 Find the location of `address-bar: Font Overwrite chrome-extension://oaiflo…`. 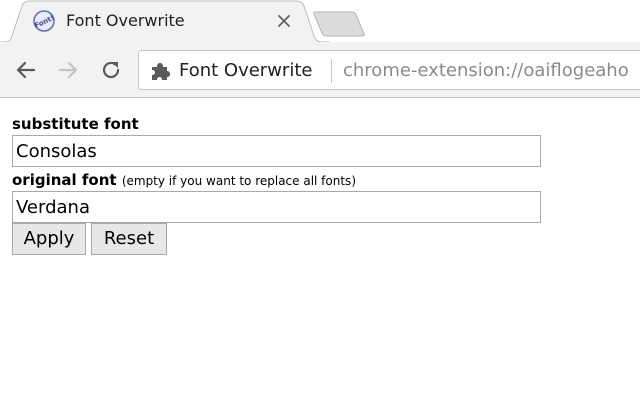

address-bar: Font Overwrite chrome-extension://oaiflo… is located at coordinates (389, 70).